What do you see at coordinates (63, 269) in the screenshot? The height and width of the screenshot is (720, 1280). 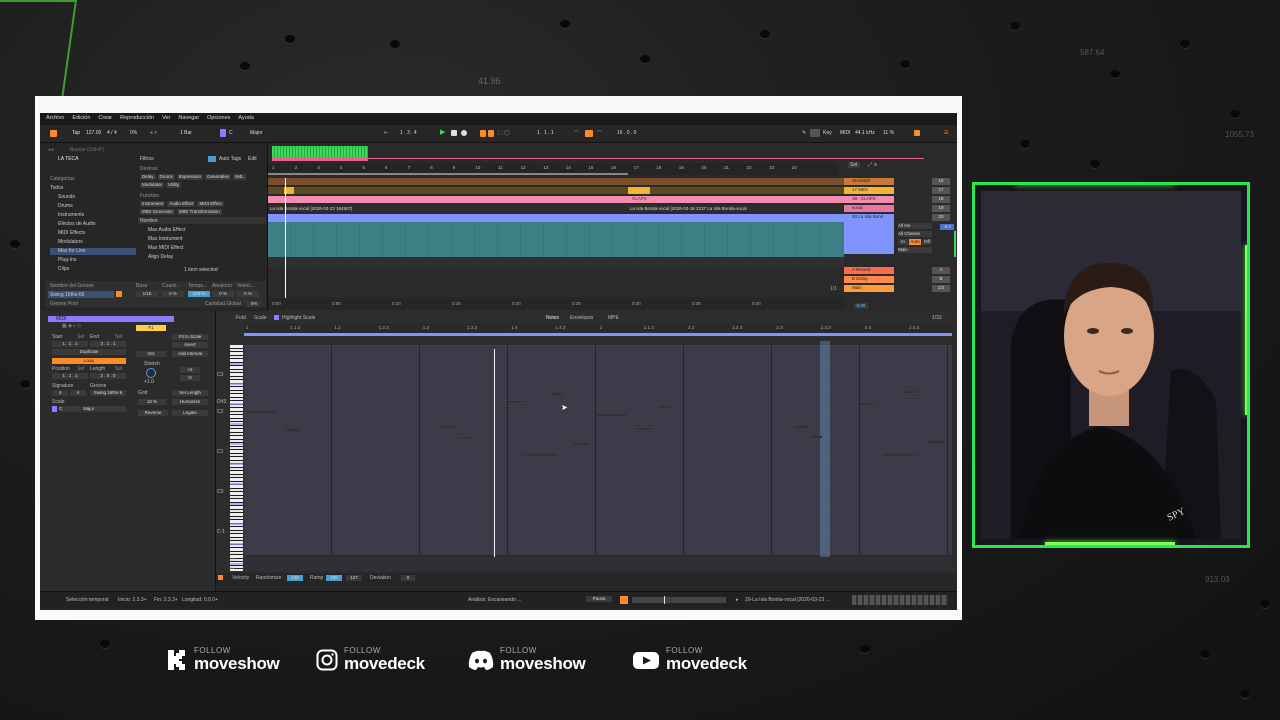 I see `category-clips: Clips` at bounding box center [63, 269].